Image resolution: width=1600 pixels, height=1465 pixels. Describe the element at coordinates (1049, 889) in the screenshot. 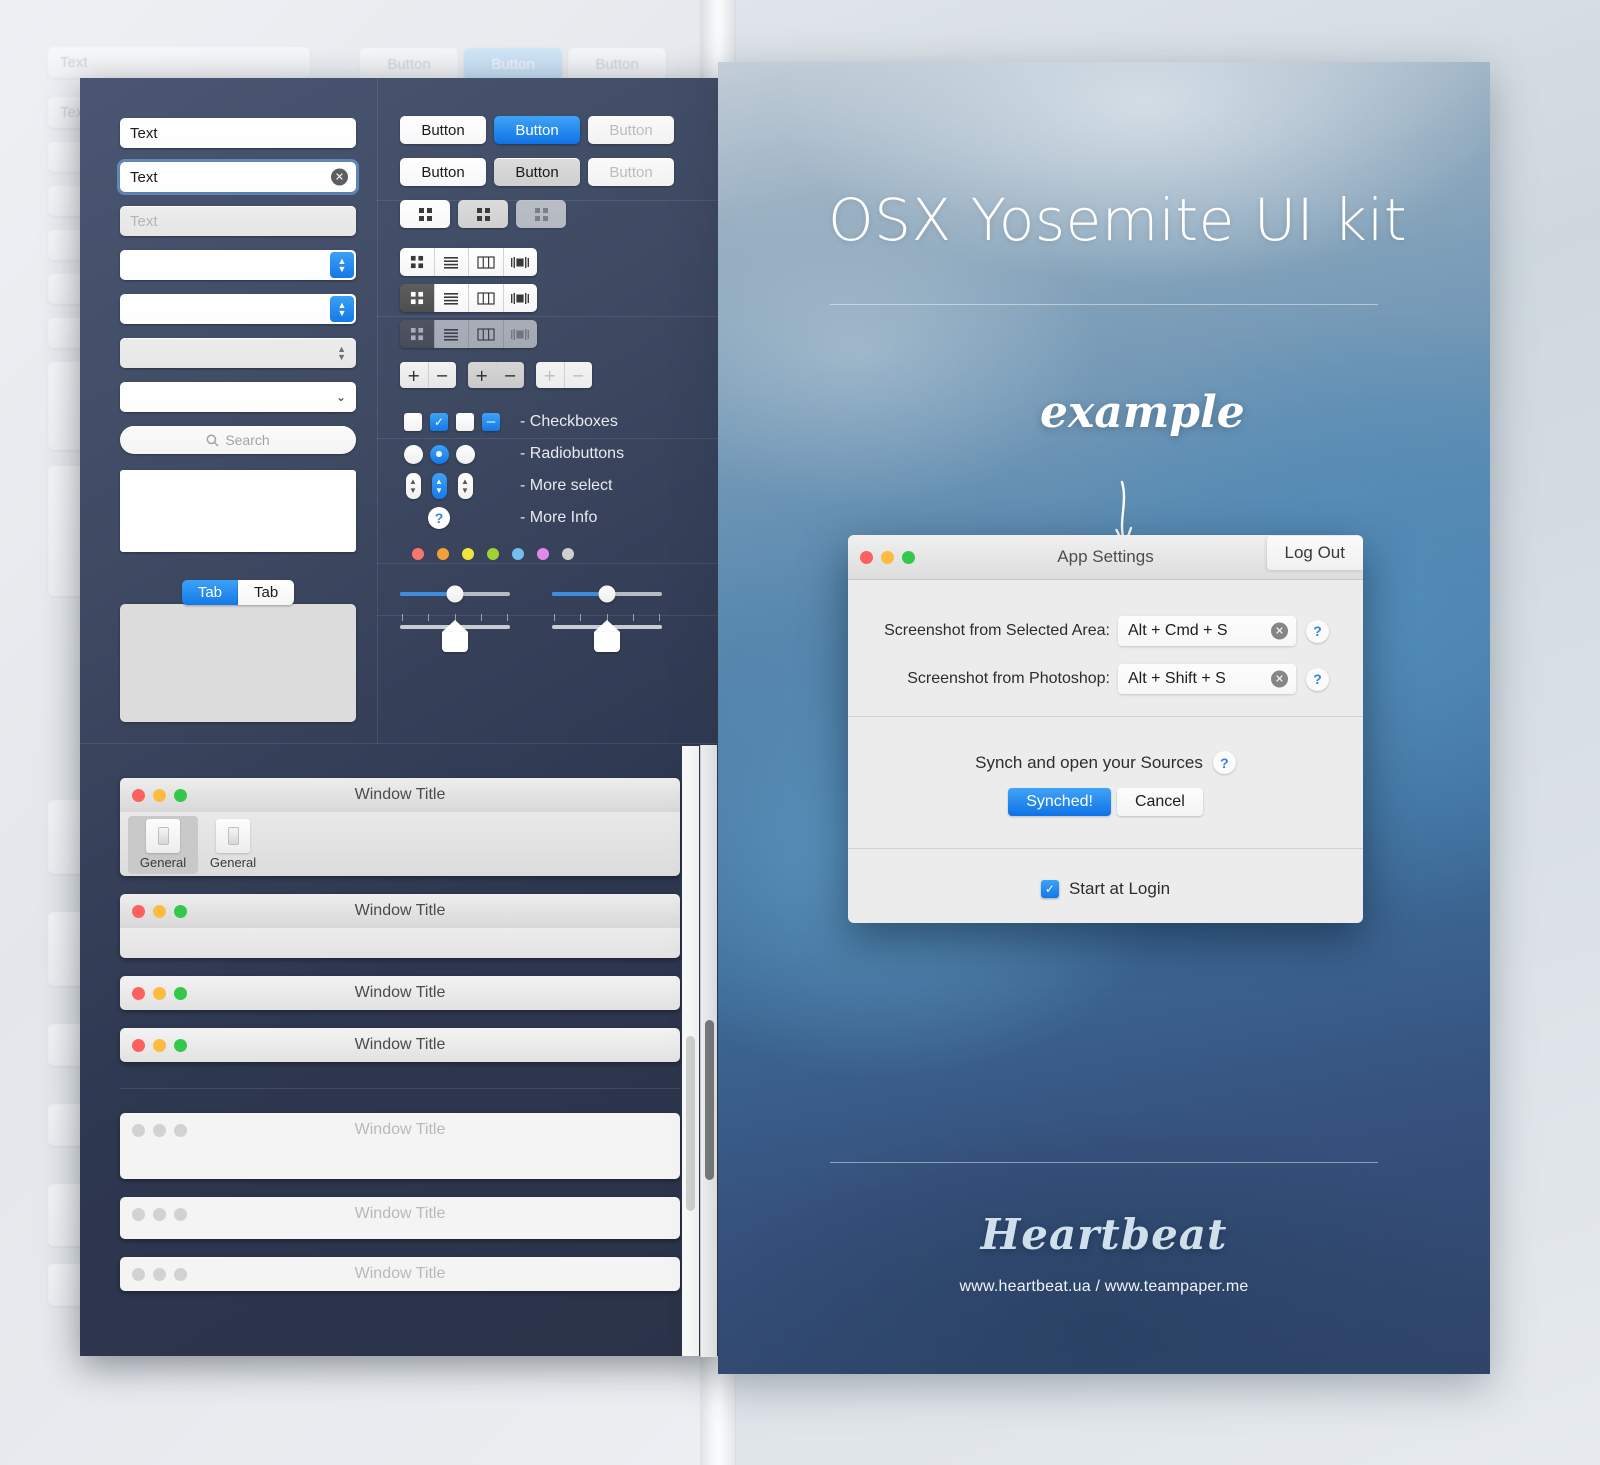

I see `start-at-login-checkbox: ✓` at that location.